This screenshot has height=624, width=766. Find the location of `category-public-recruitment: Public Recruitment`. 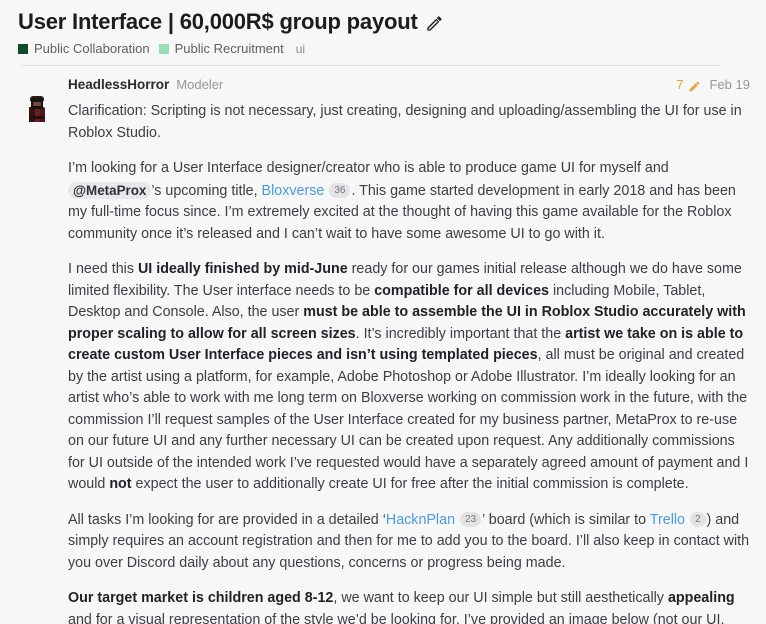

category-public-recruitment: Public Recruitment is located at coordinates (221, 49).